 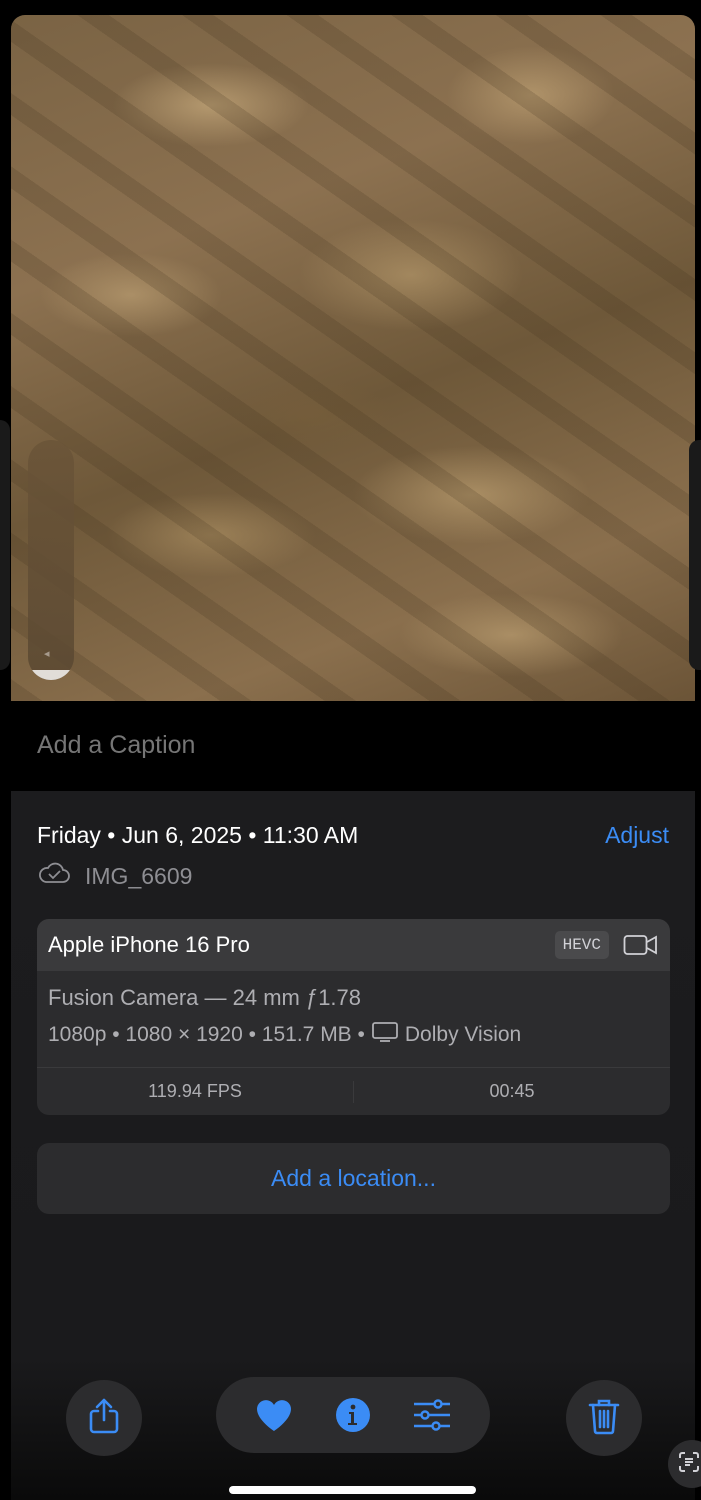 What do you see at coordinates (352, 1490) in the screenshot?
I see `home-indicator` at bounding box center [352, 1490].